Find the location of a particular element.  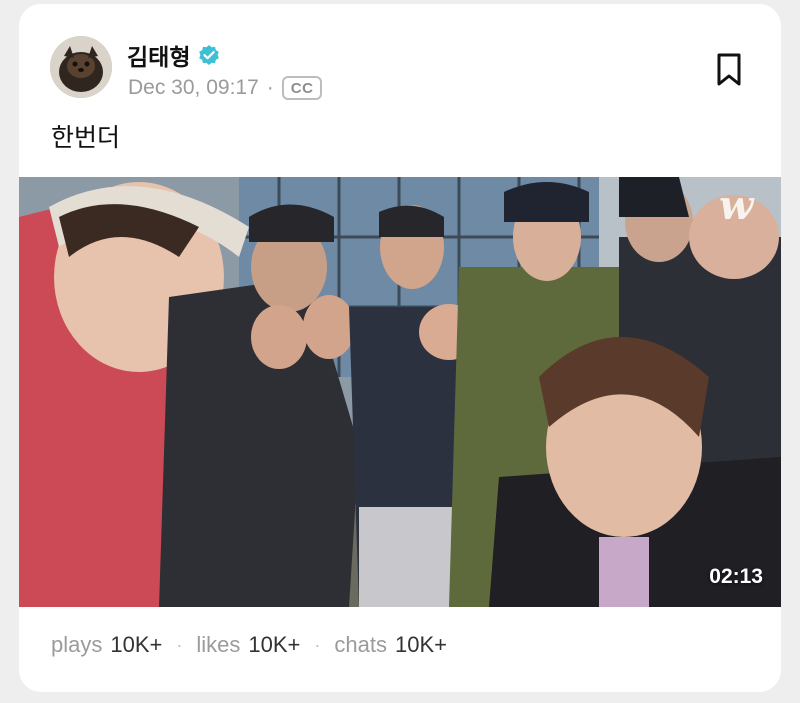

plays-label: plays is located at coordinates (77, 644).